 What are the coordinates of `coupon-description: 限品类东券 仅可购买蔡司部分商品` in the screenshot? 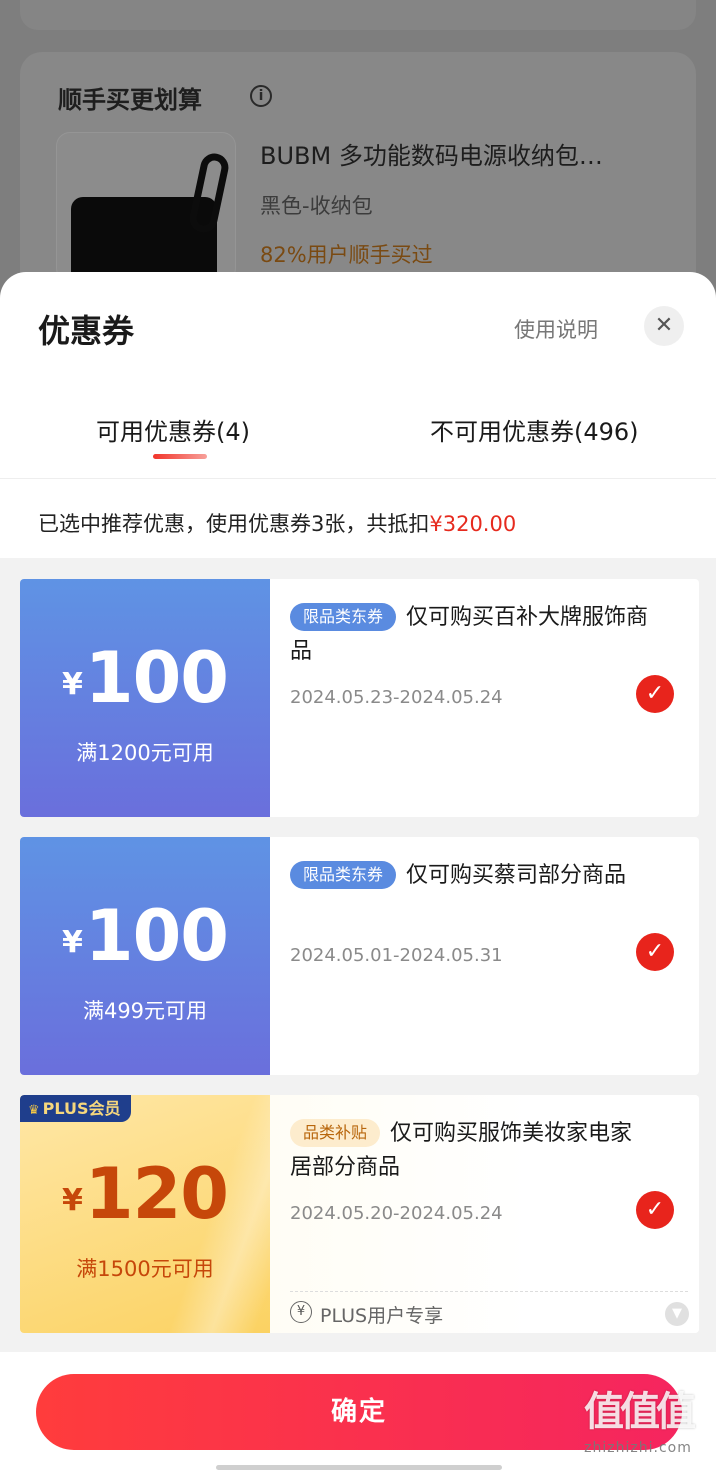 It's located at (470, 876).